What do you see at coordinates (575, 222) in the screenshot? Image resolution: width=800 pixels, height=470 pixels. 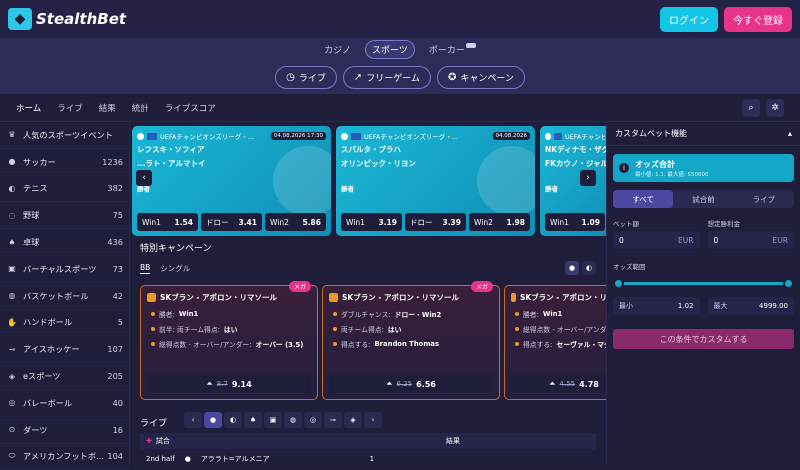 I see `odd-win1: Win1 1.09` at bounding box center [575, 222].